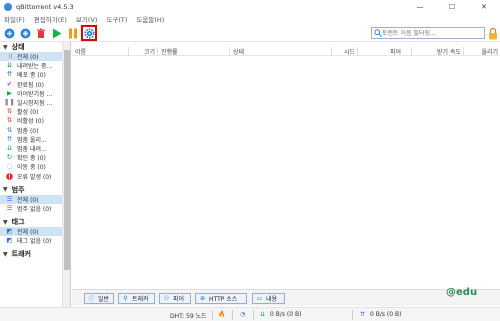 This screenshot has height=321, width=500. Describe the element at coordinates (99, 298) in the screenshot. I see `tab-general: ⓘ 일반` at that location.